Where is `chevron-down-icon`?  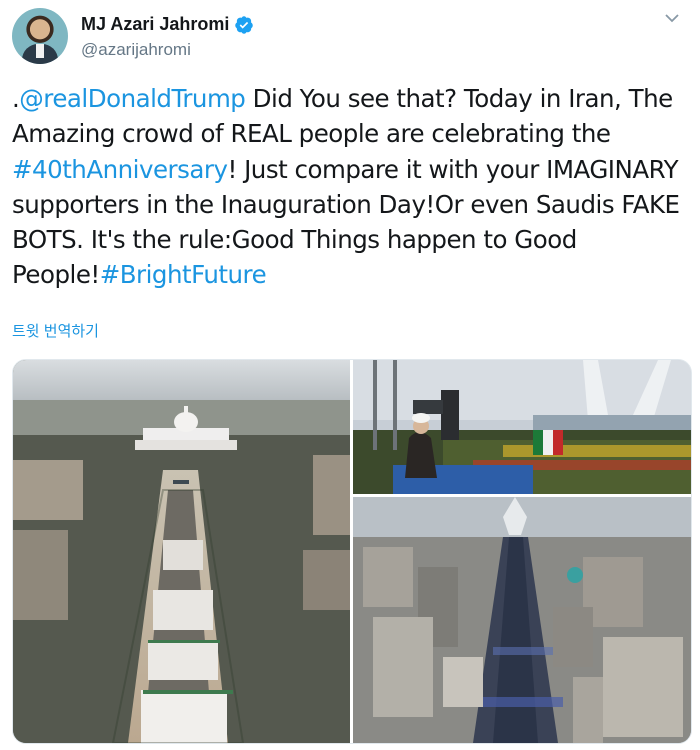 chevron-down-icon is located at coordinates (672, 18).